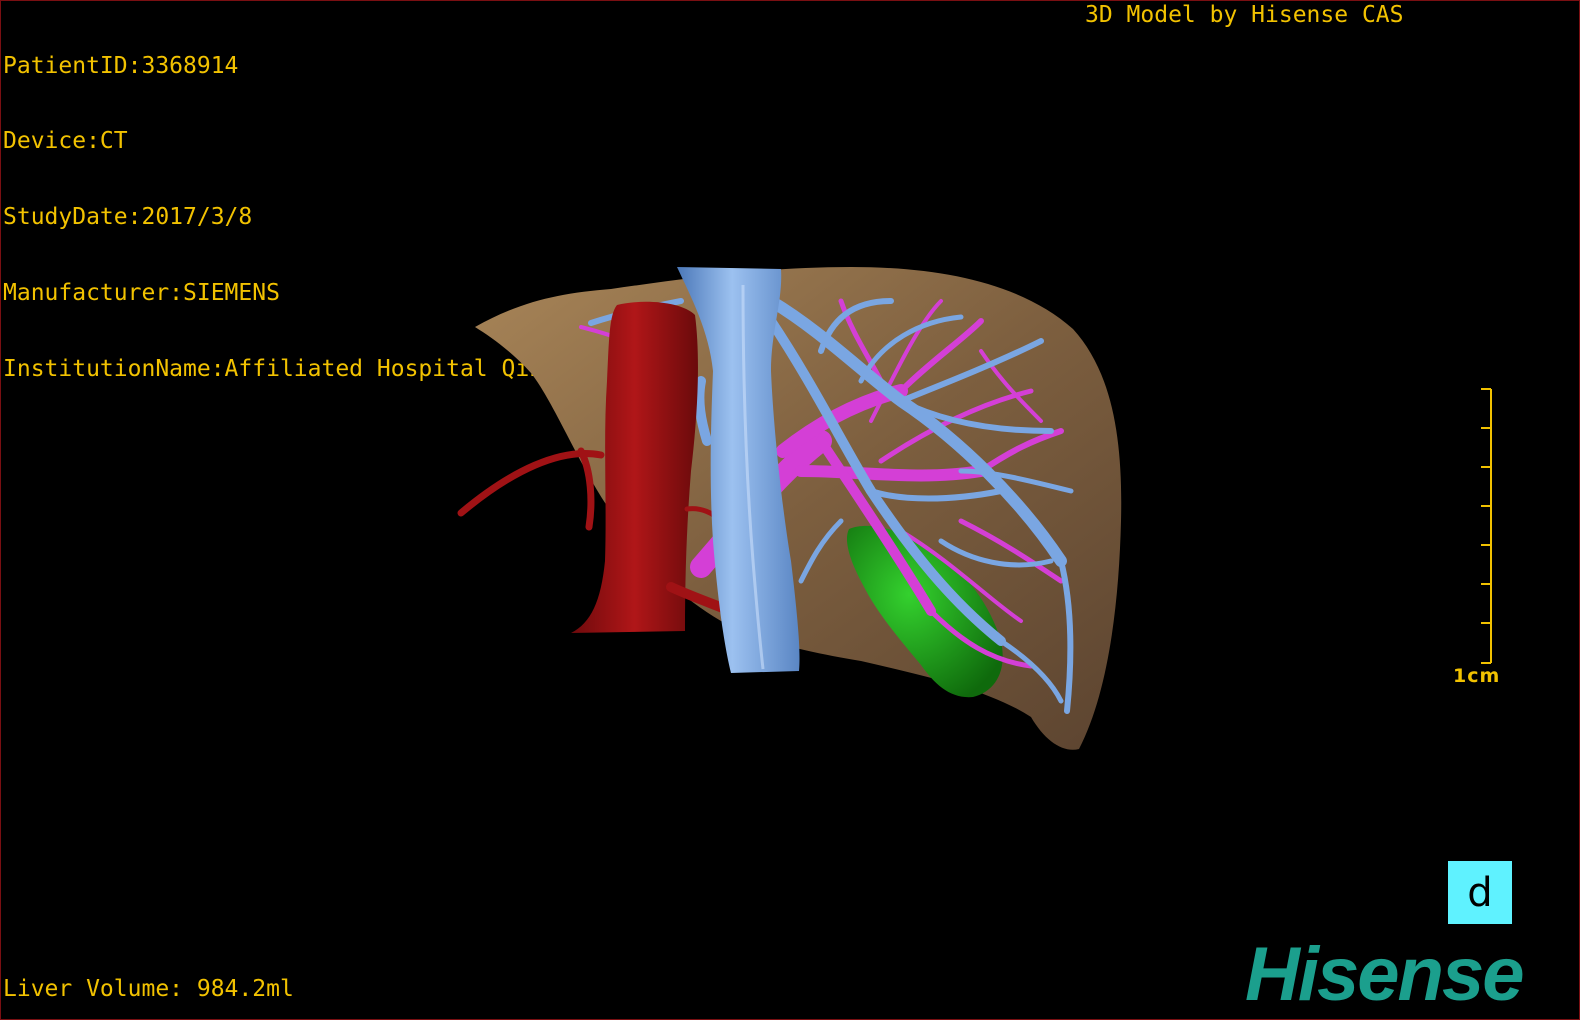 This screenshot has width=1580, height=1020. Describe the element at coordinates (1384, 974) in the screenshot. I see `brand-logo: Hisense` at that location.